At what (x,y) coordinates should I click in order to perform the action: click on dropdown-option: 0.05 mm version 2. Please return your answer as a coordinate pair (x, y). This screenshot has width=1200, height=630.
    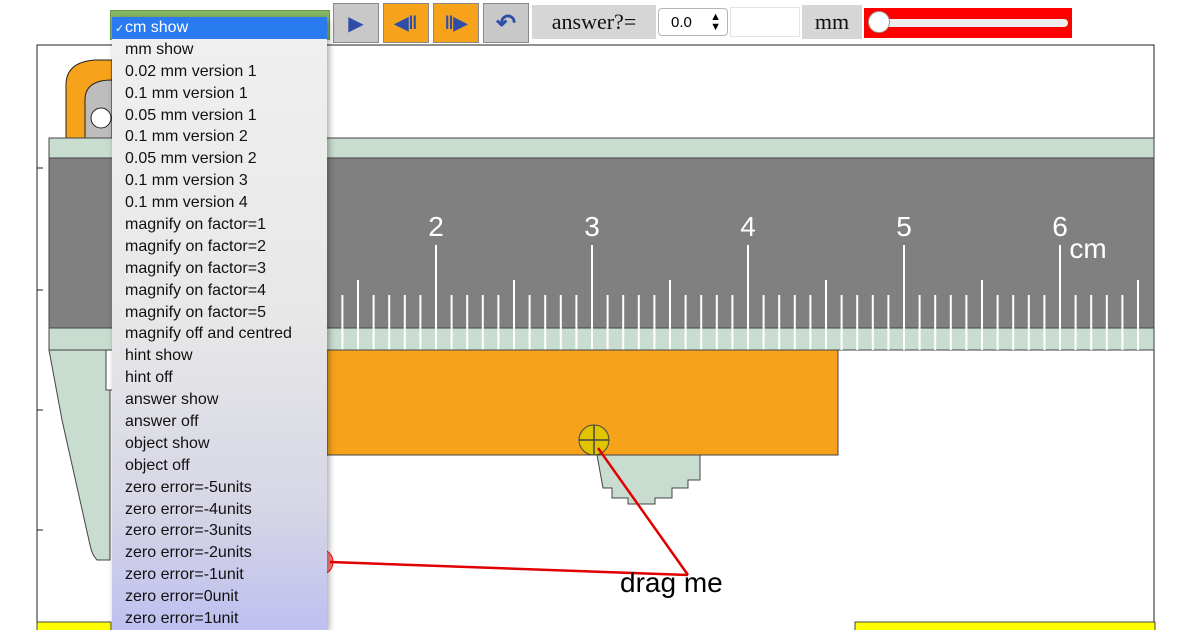
    Looking at the image, I should click on (219, 159).